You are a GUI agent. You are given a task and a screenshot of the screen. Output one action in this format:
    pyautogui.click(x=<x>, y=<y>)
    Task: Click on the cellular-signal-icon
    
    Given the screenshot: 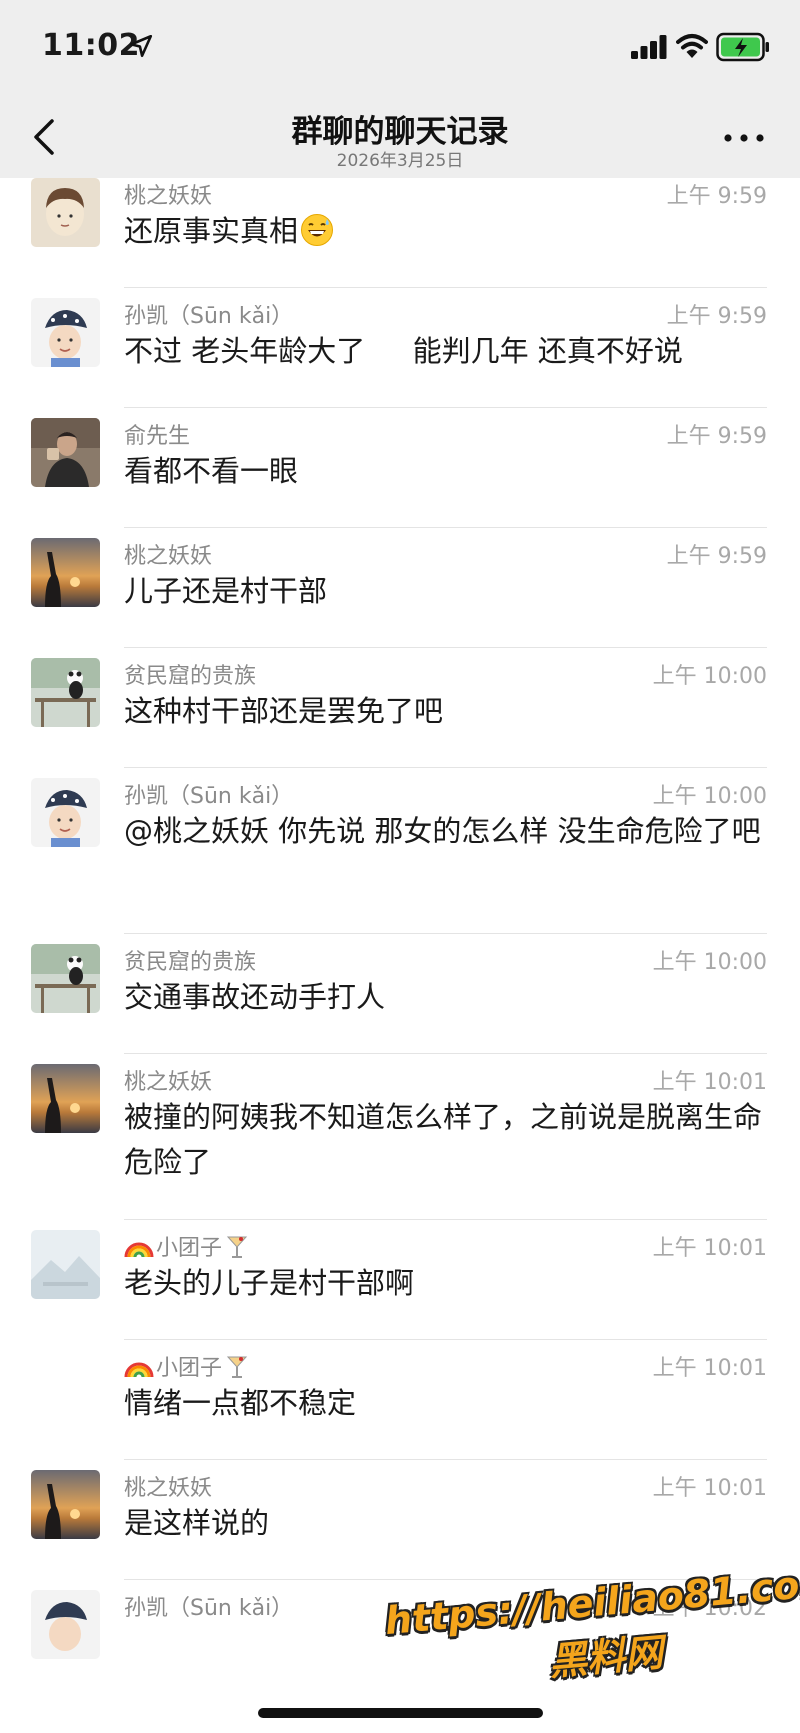 What is the action you would take?
    pyautogui.click(x=649, y=47)
    